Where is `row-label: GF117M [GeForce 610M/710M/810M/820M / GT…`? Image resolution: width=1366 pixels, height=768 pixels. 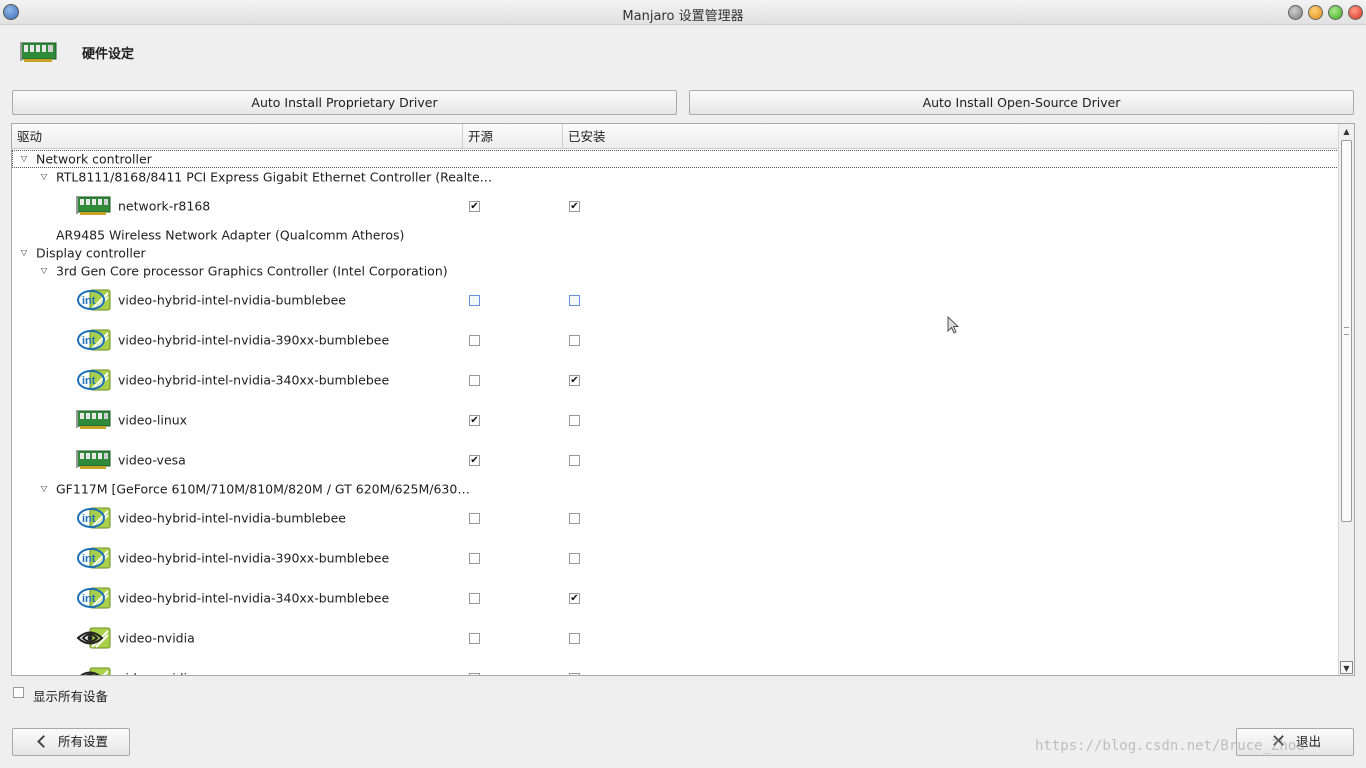
row-label: GF117M [GeForce 610M/710M/810M/820M / GT… is located at coordinates (263, 489).